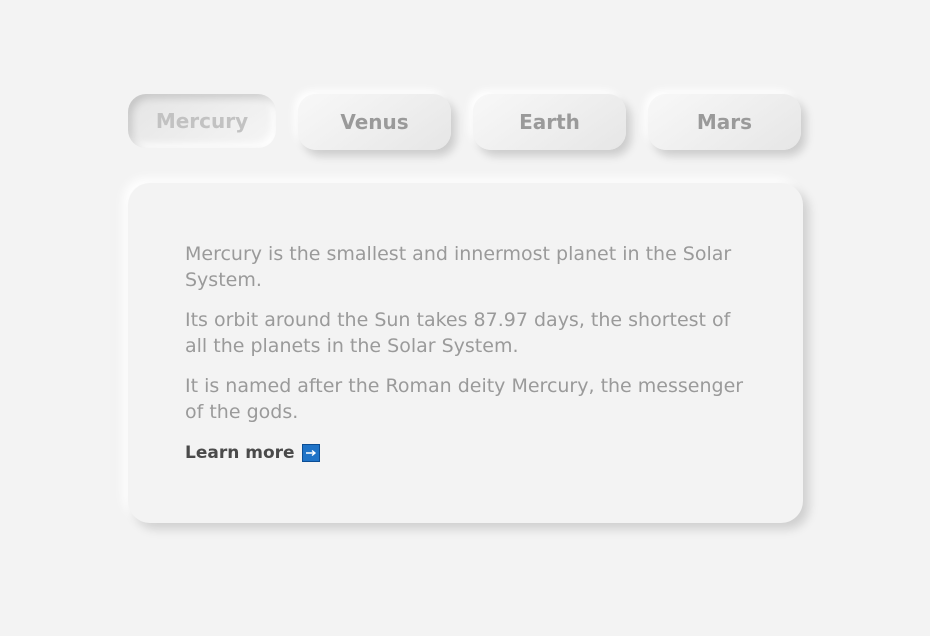  I want to click on tab-mars: Mars, so click(724, 122).